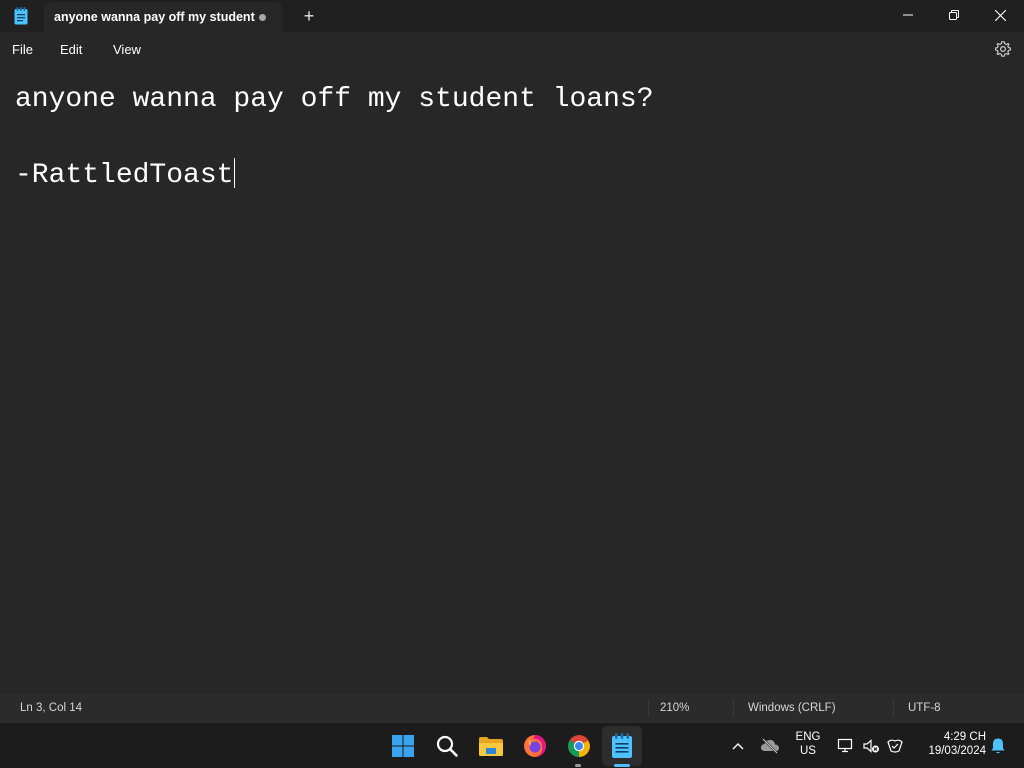 The width and height of the screenshot is (1024, 768). I want to click on search-icon, so click(447, 746).